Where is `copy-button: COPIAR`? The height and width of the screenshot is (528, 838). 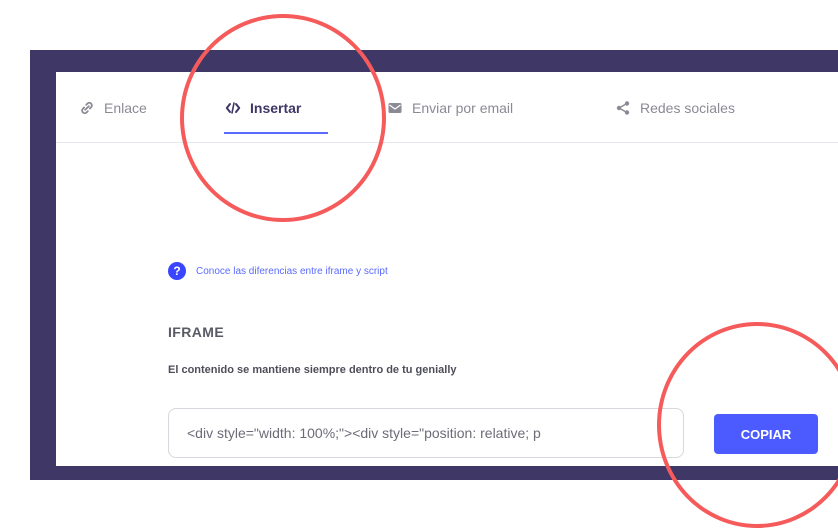 copy-button: COPIAR is located at coordinates (766, 434).